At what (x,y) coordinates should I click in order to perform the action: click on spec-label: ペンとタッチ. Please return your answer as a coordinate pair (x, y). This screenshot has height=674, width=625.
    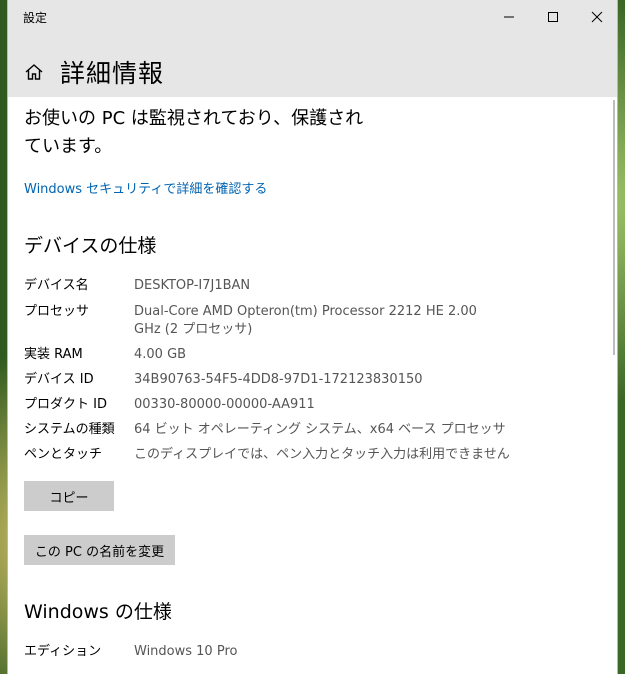
    Looking at the image, I should click on (63, 454).